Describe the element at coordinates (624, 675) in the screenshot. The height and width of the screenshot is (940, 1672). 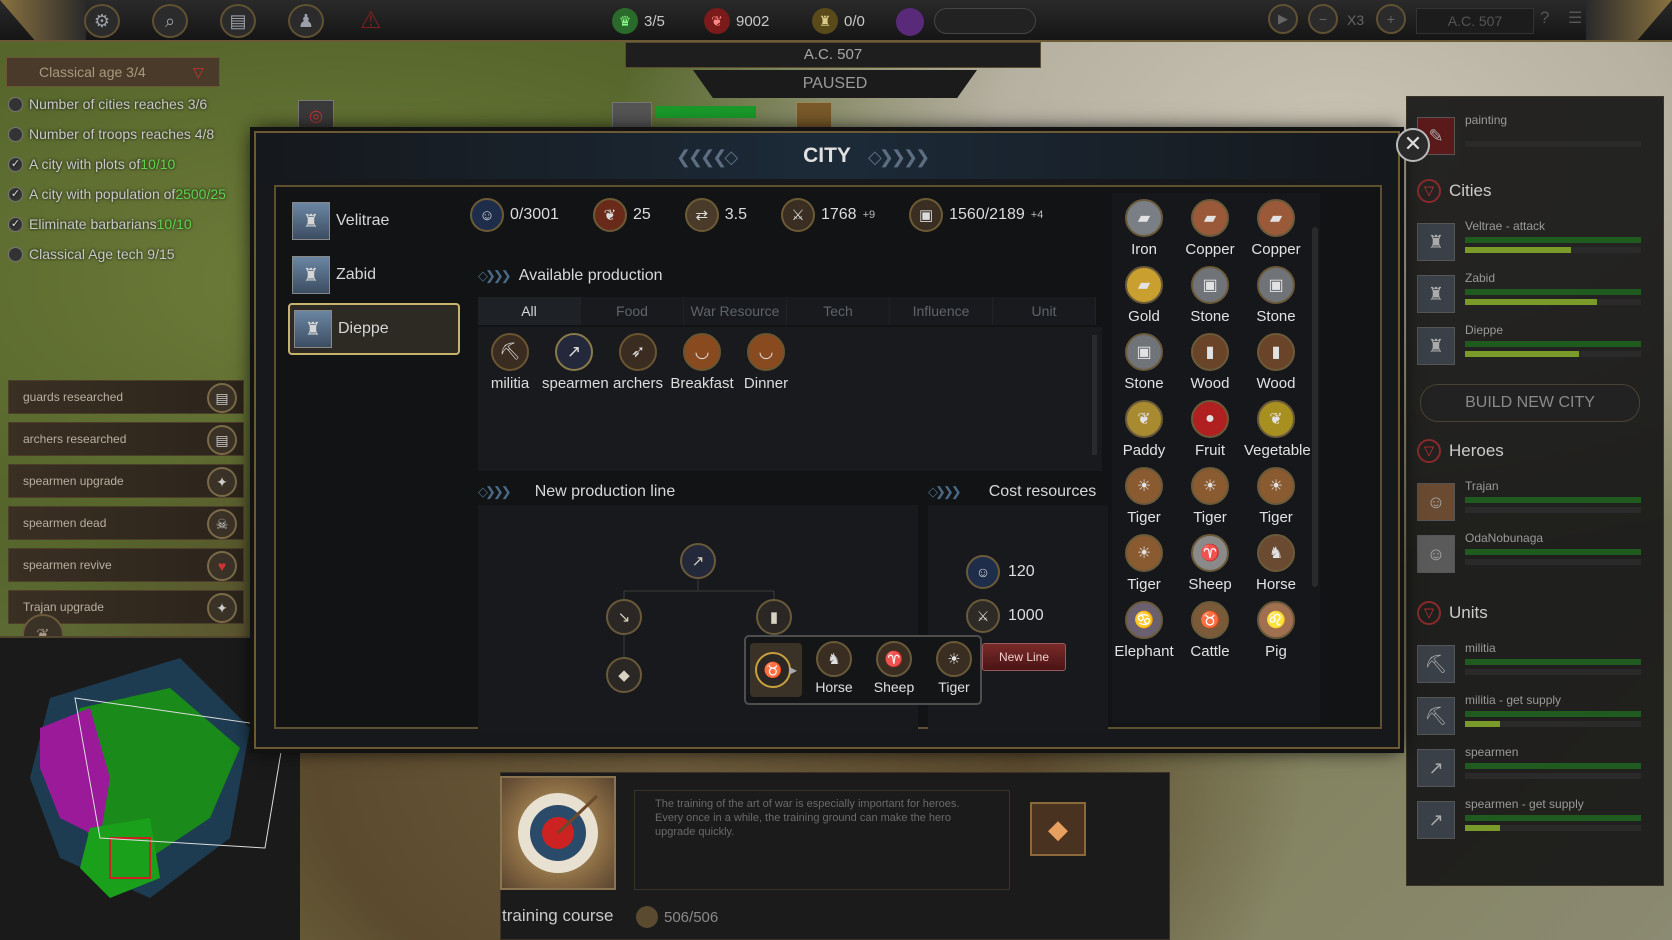
I see `tree-node-copper: ◆` at that location.